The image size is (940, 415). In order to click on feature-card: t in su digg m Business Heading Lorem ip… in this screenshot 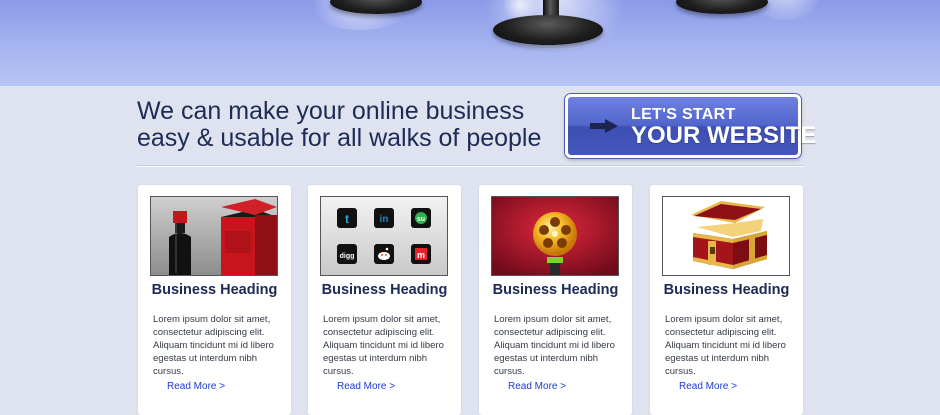, I will do `click(384, 300)`.